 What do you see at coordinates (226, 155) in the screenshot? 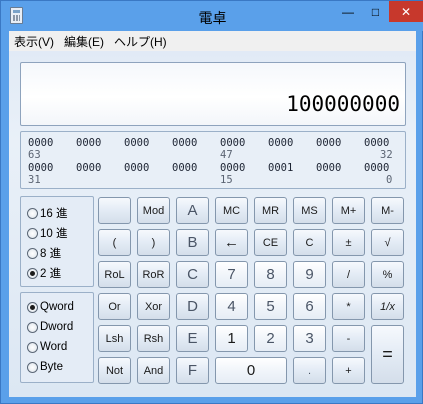
I see `bit-position-label: 47` at bounding box center [226, 155].